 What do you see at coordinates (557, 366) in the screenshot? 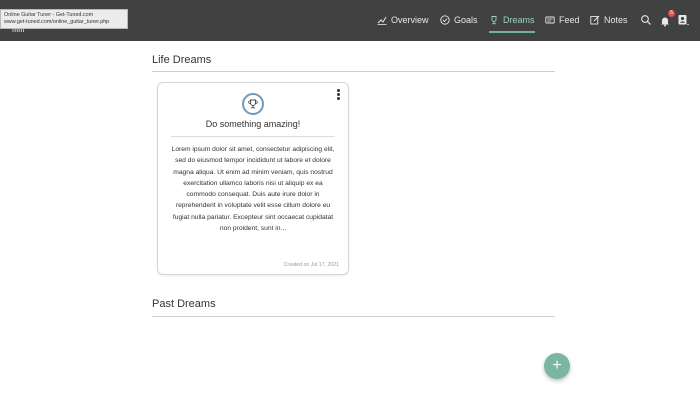
I see `add-dream-button: +` at bounding box center [557, 366].